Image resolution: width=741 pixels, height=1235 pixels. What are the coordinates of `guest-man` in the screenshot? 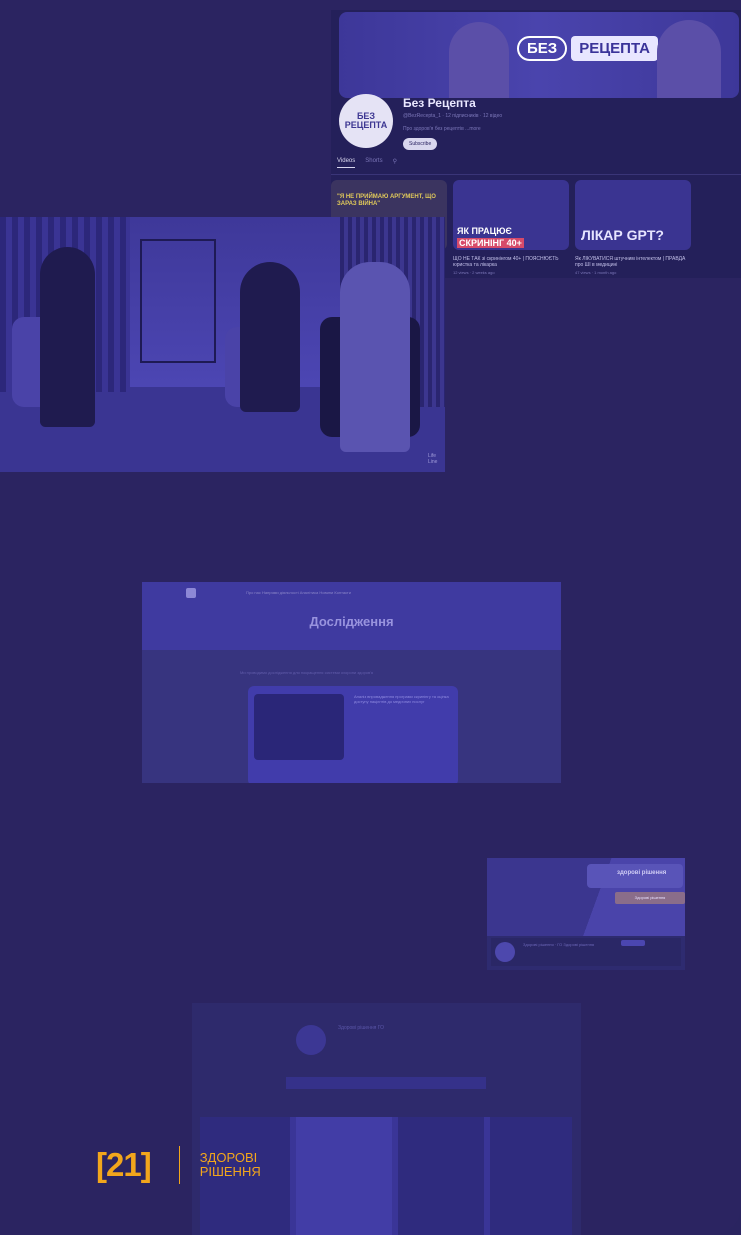 It's located at (270, 337).